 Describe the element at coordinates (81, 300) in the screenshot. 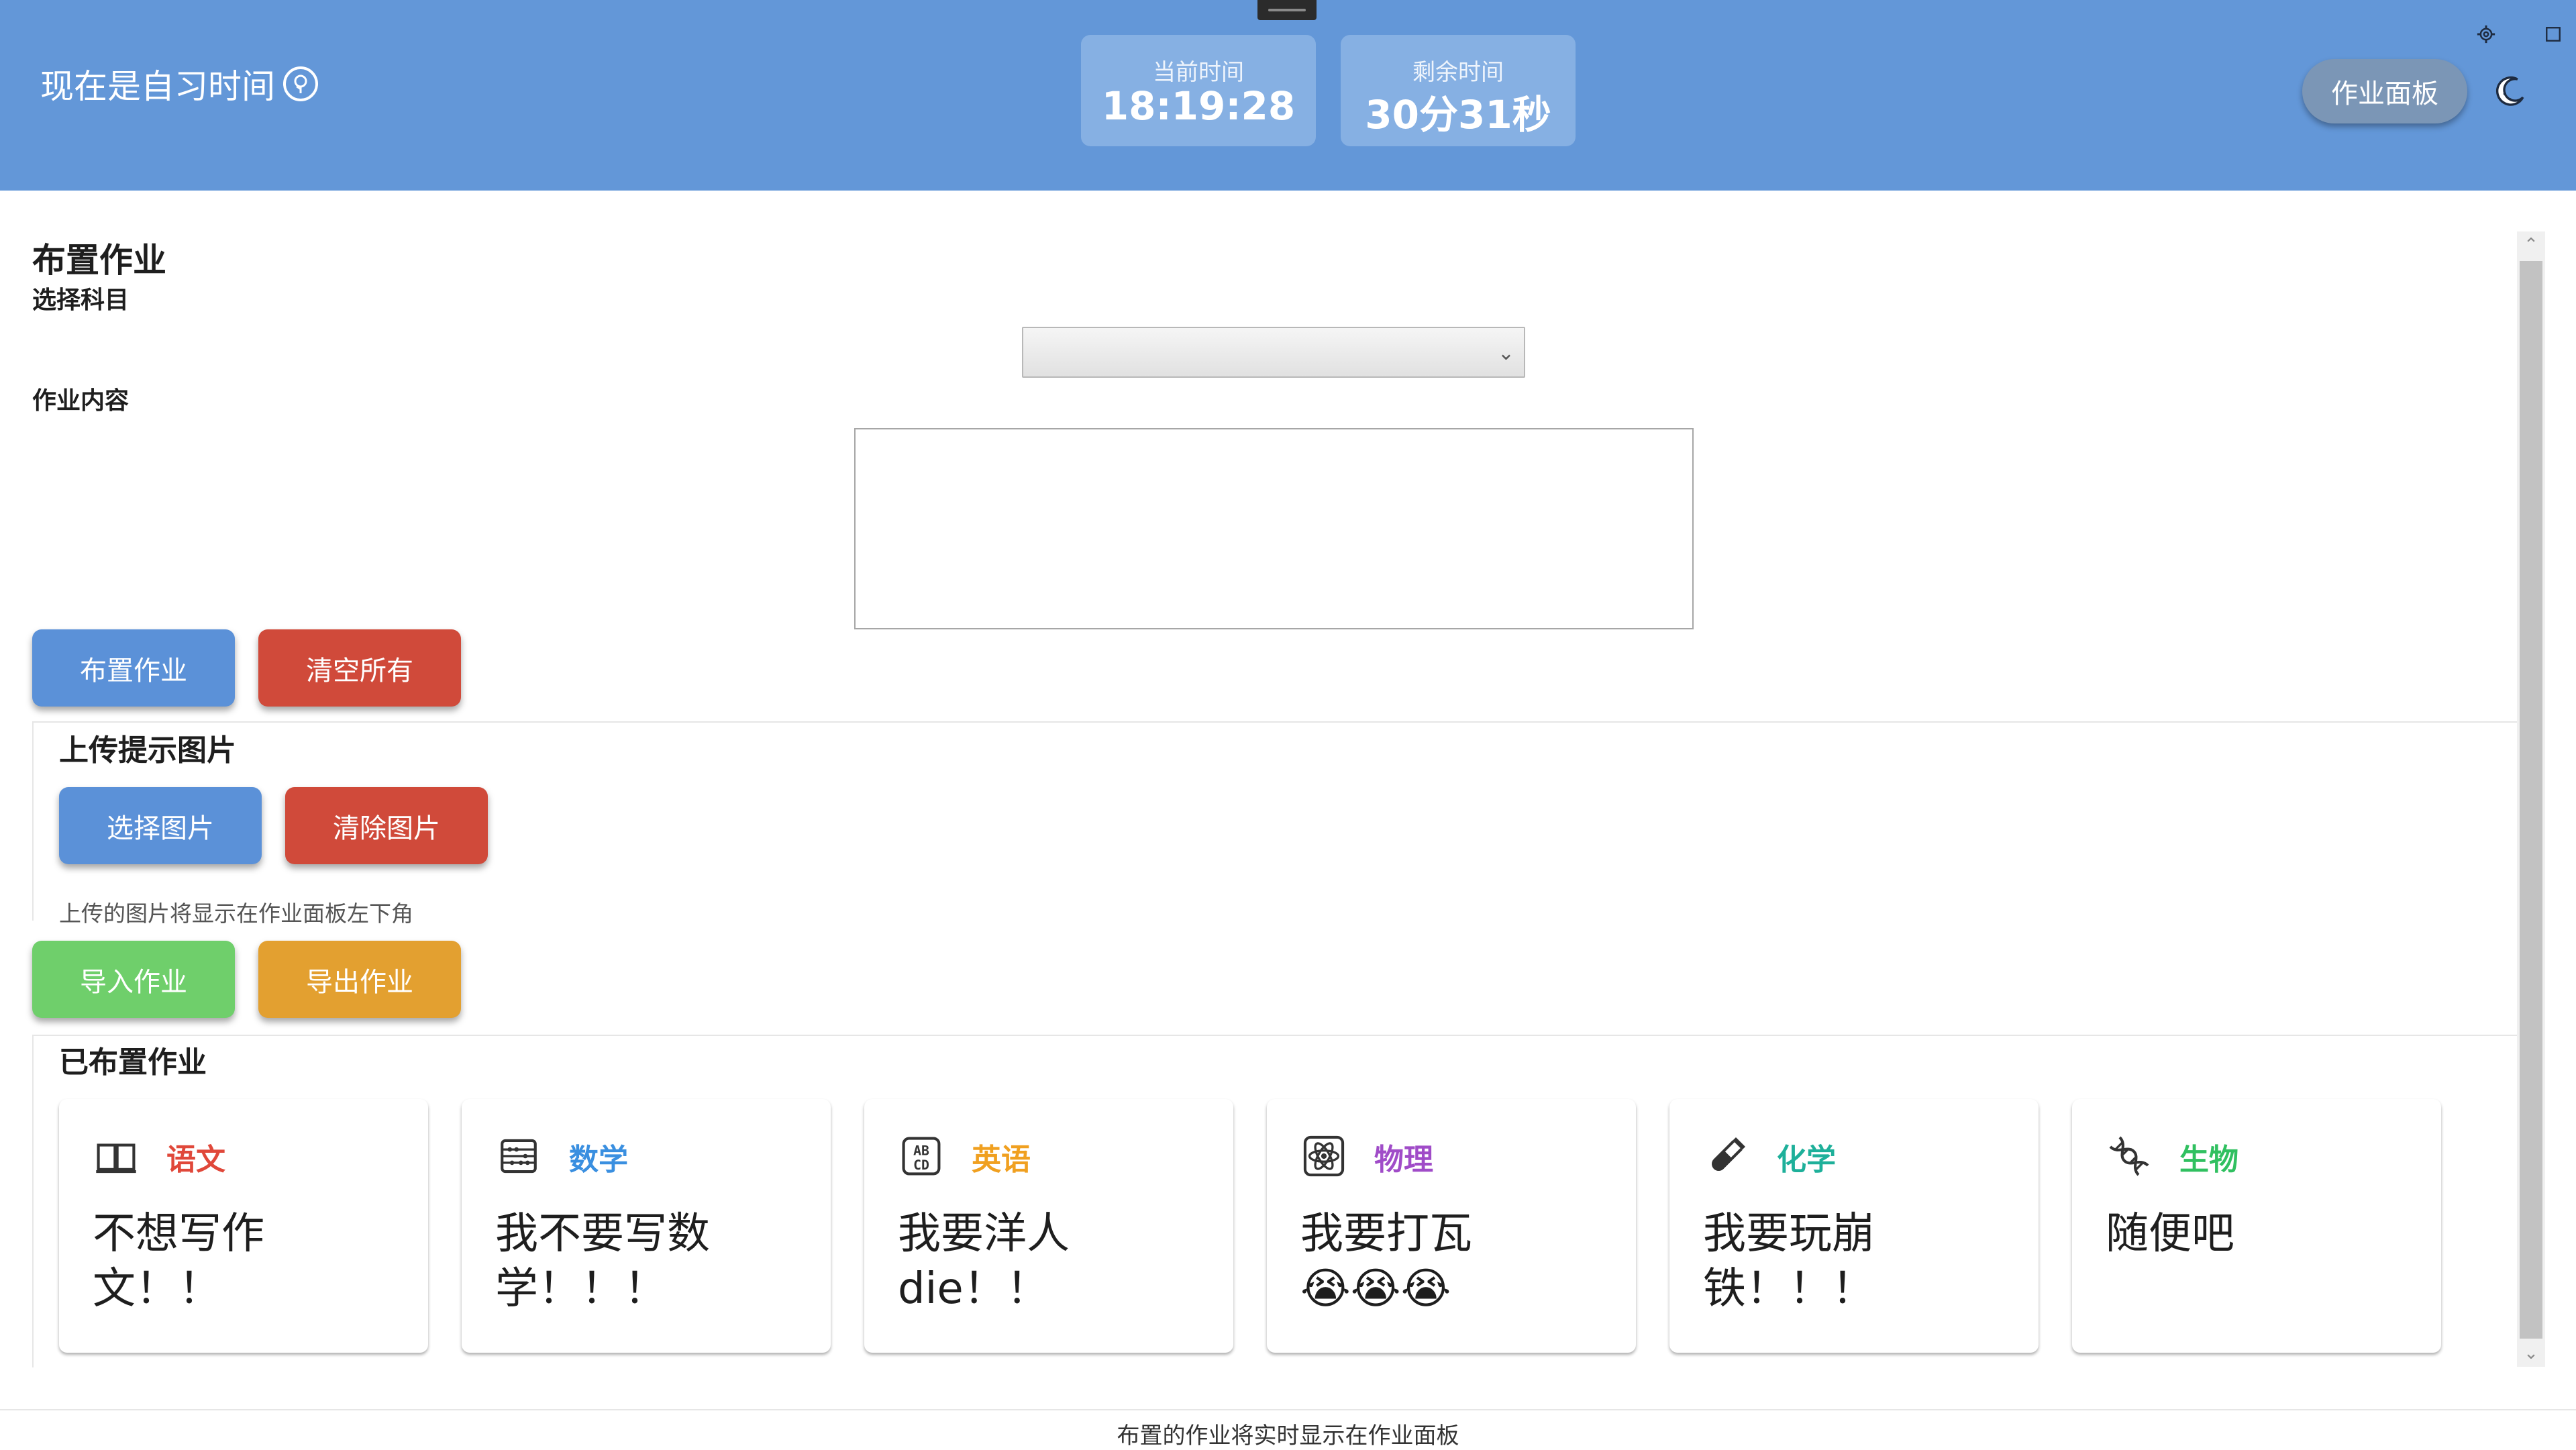

I see `subject-label: 选择科目` at that location.